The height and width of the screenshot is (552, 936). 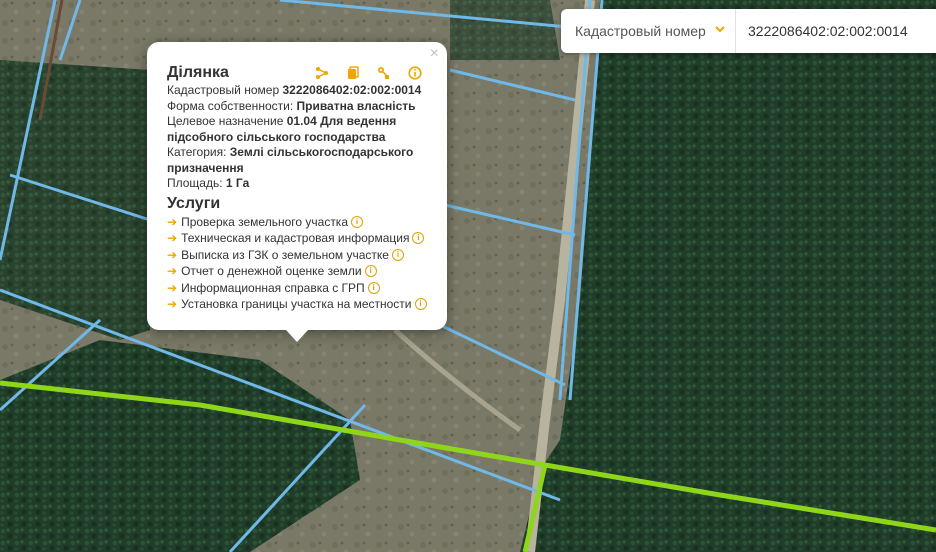 What do you see at coordinates (194, 203) in the screenshot?
I see `services-title: Услуги` at bounding box center [194, 203].